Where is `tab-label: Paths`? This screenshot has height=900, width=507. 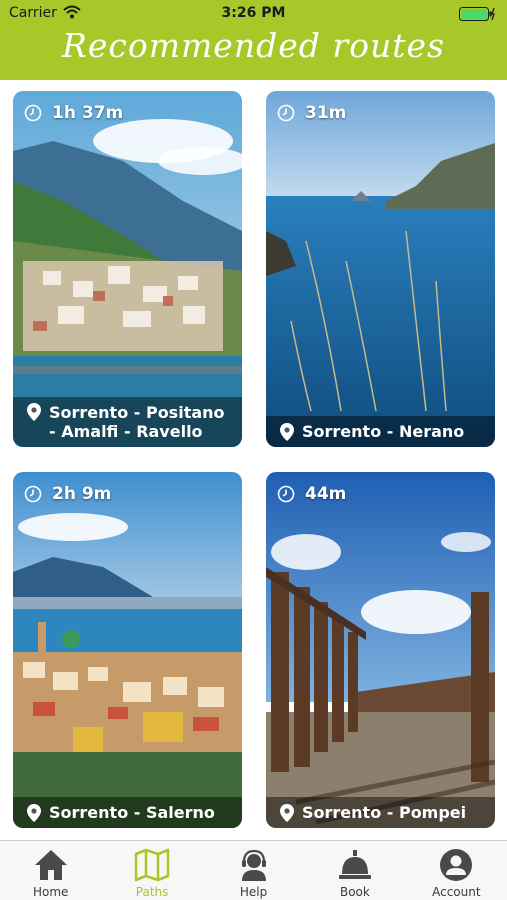
tab-label: Paths is located at coordinates (152, 892).